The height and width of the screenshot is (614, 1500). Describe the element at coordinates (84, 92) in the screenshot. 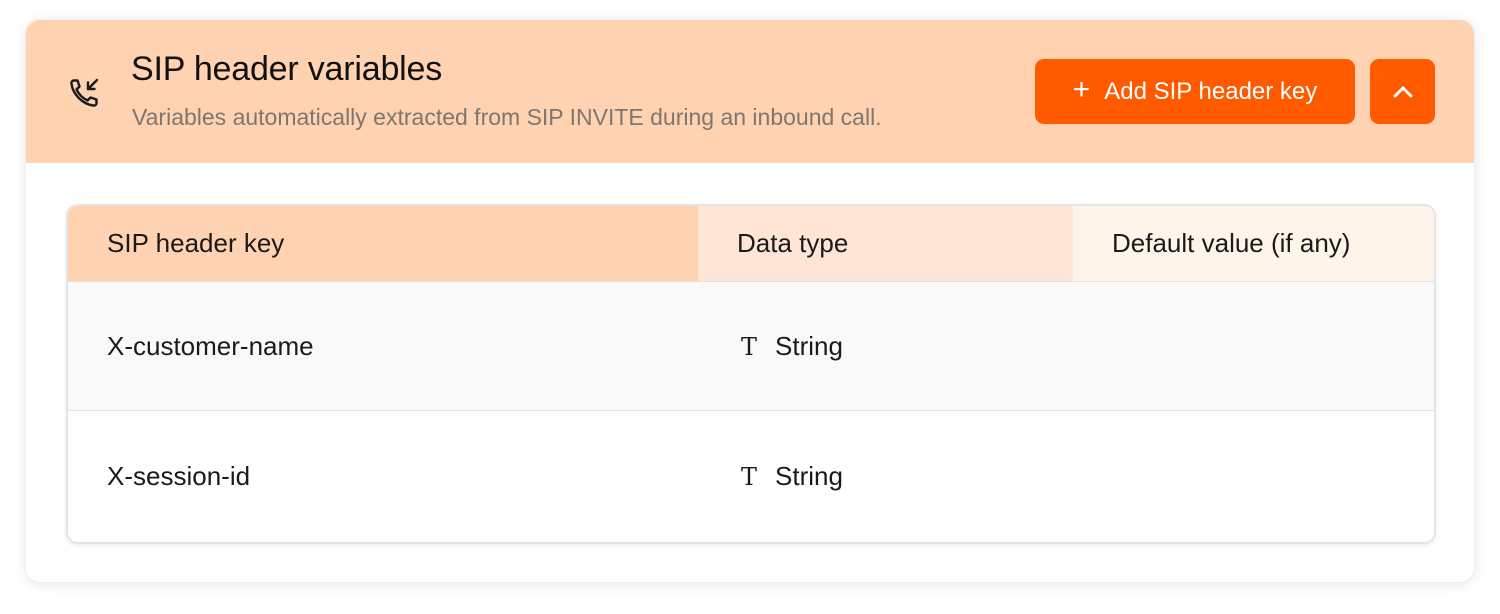

I see `phone-incoming-icon` at that location.